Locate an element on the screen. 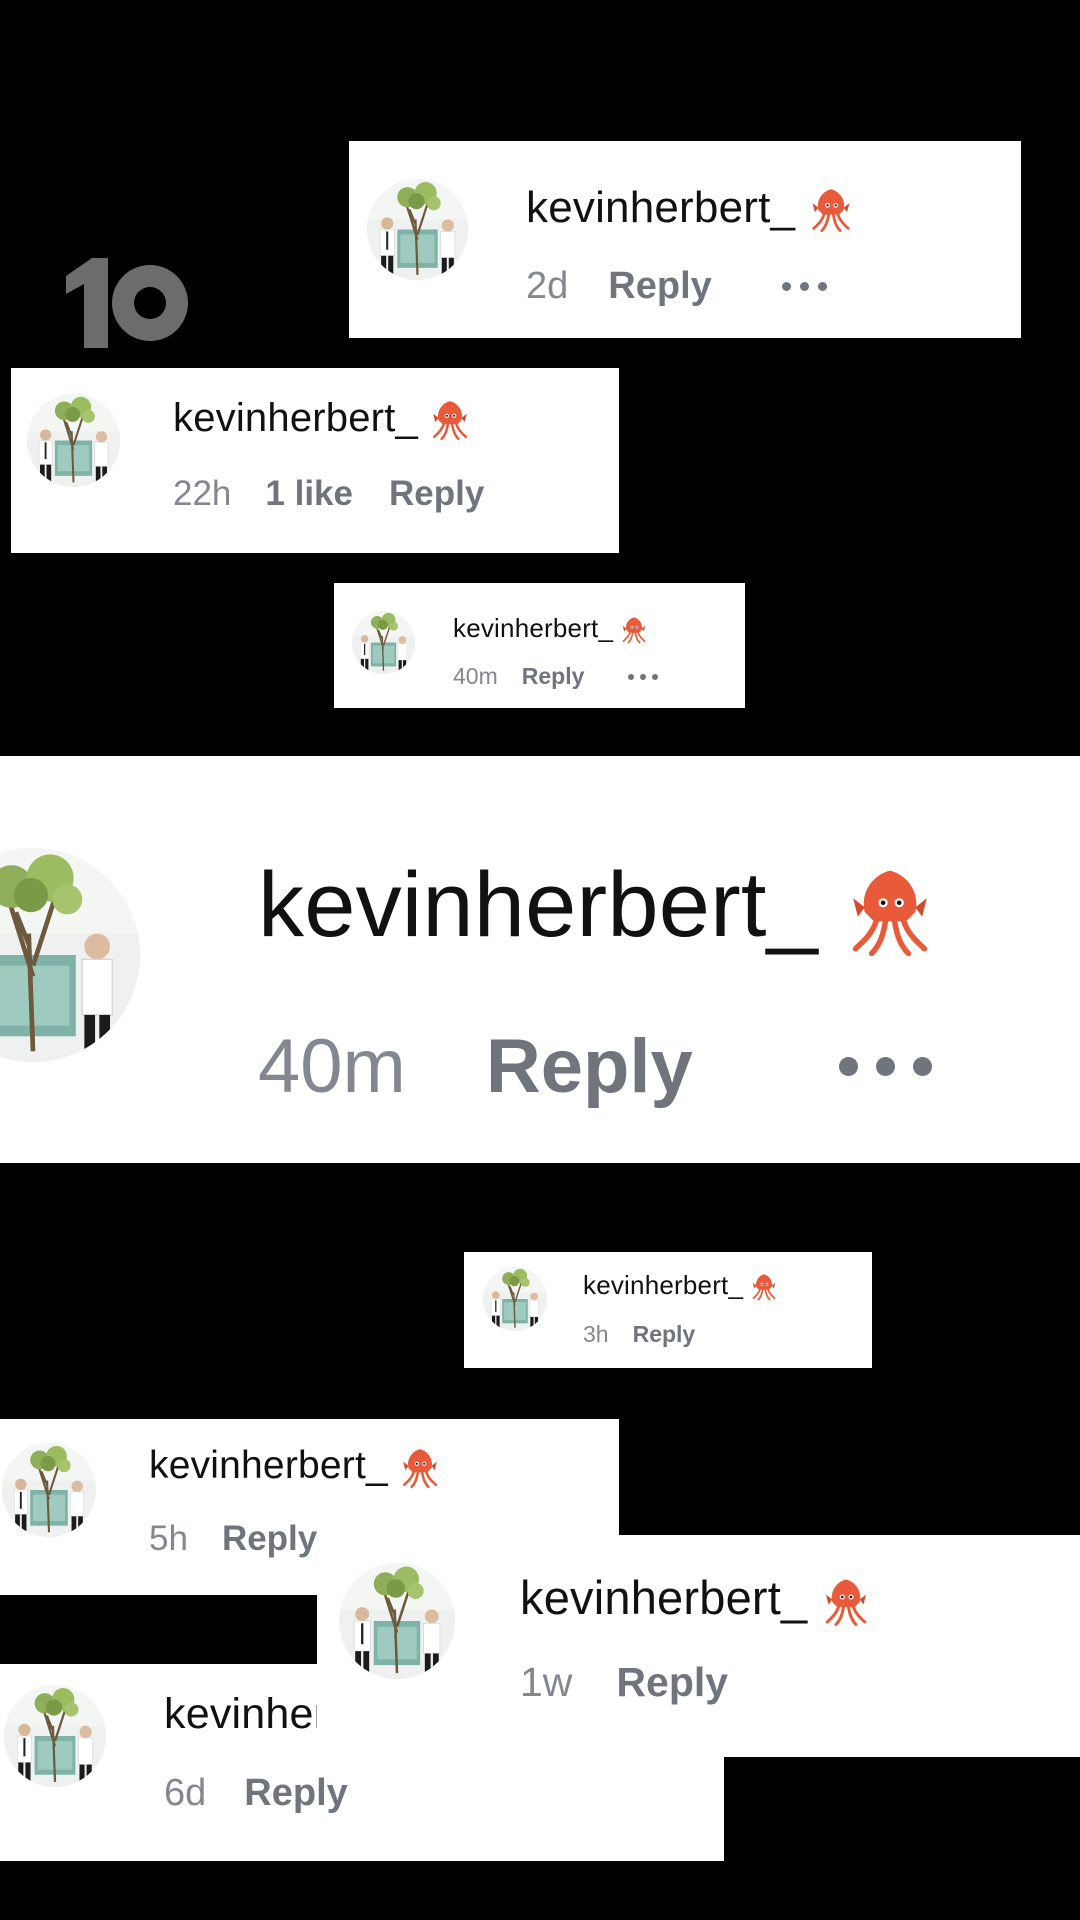 The height and width of the screenshot is (1920, 1080). timestamp: 5h is located at coordinates (168, 1538).